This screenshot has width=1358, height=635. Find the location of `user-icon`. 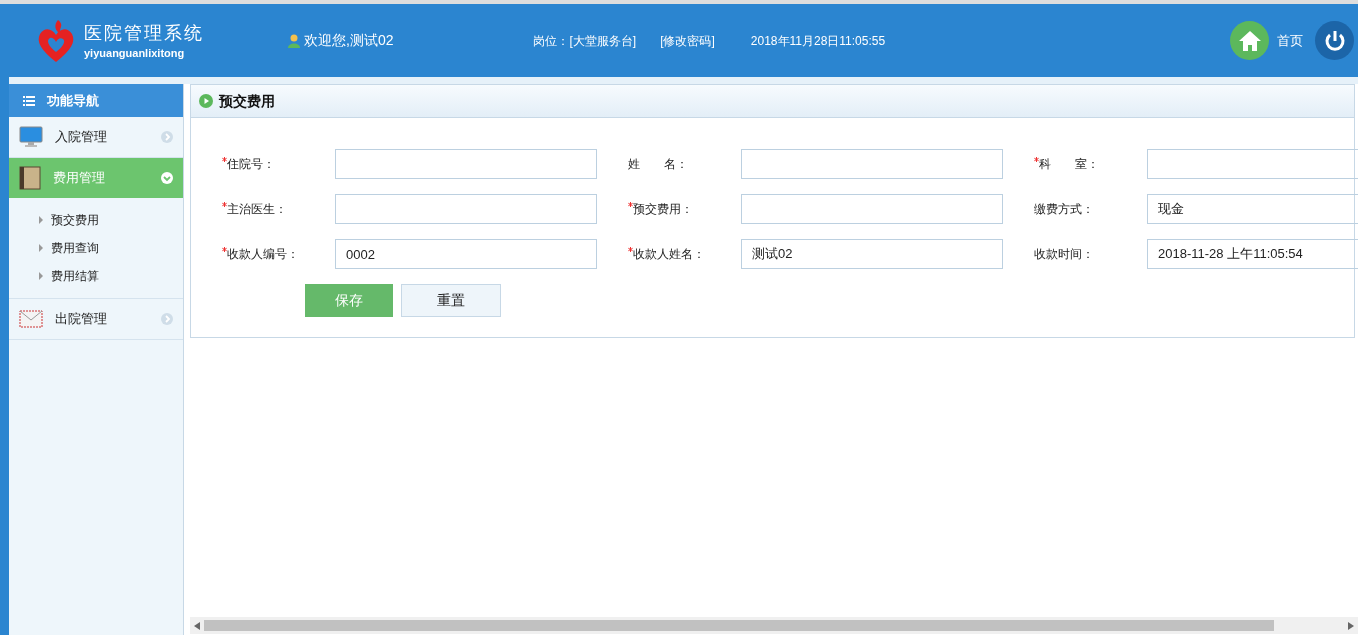

user-icon is located at coordinates (294, 40).